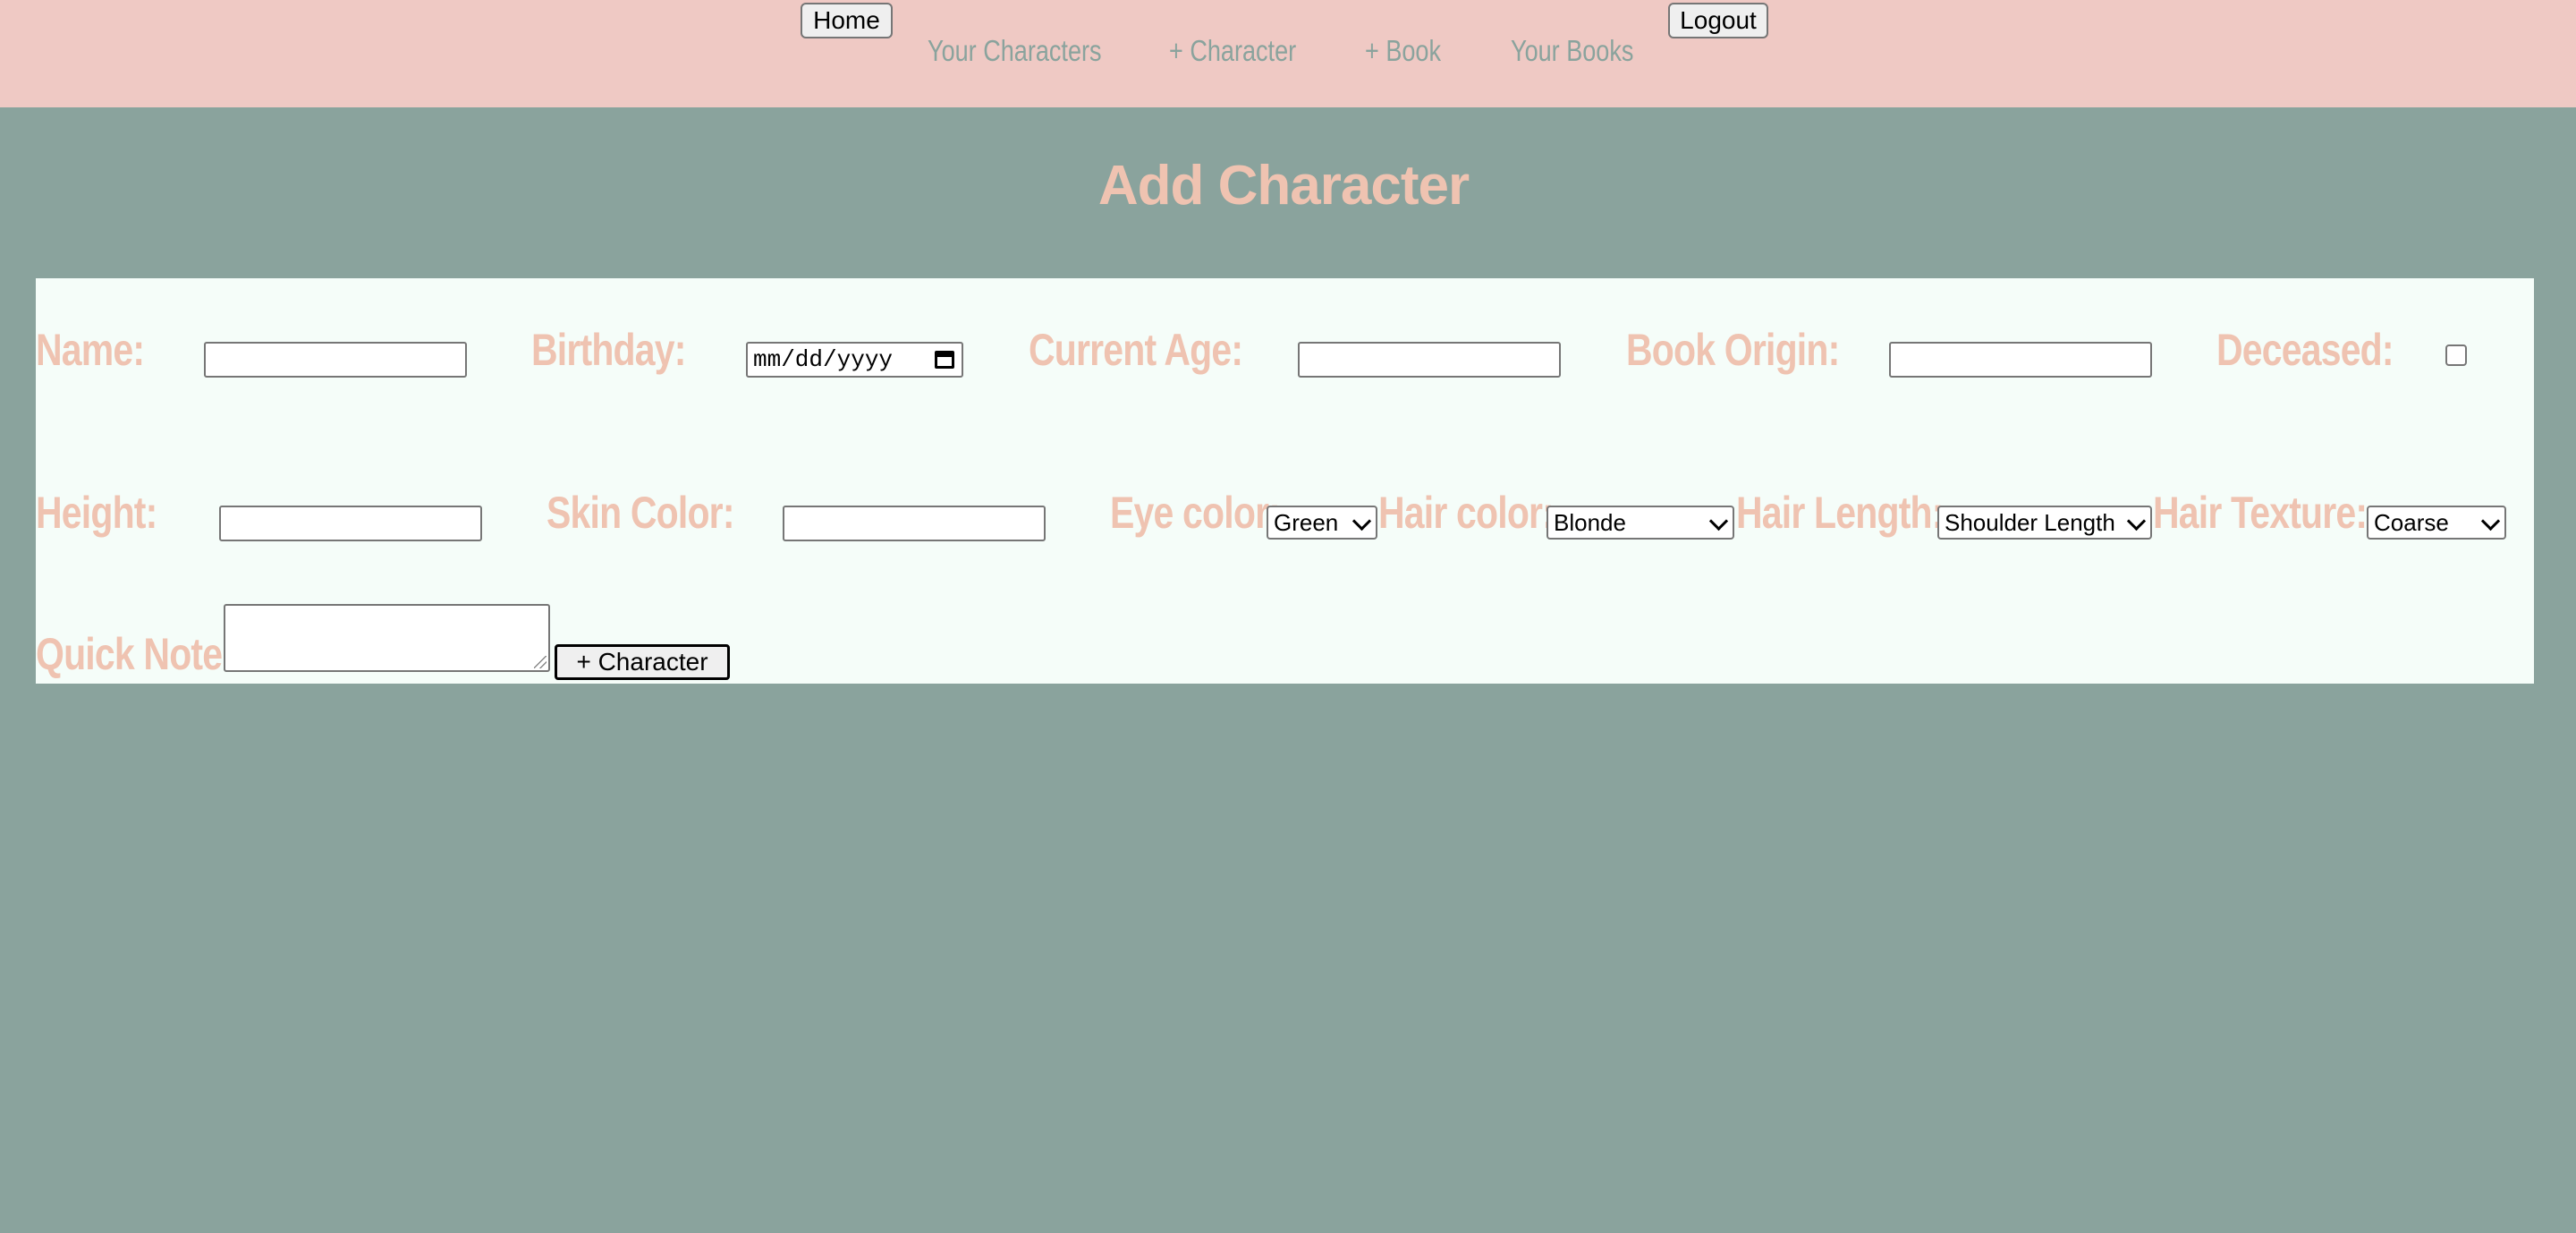  Describe the element at coordinates (914, 523) in the screenshot. I see `skin-color-input` at that location.